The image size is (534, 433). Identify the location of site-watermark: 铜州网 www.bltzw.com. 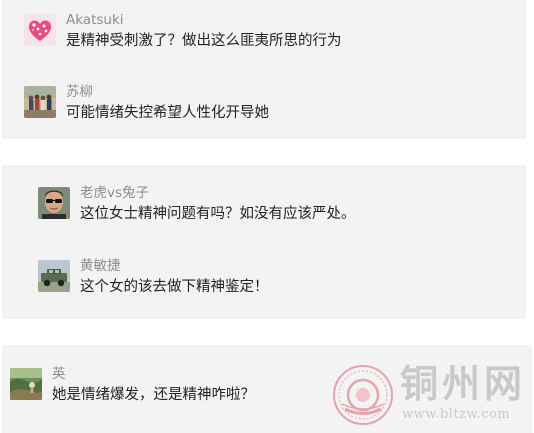
(430, 396).